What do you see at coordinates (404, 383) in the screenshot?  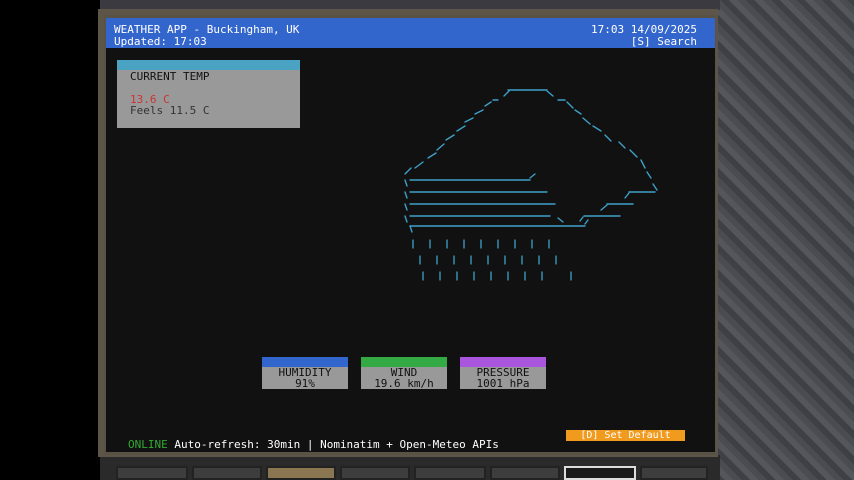 I see `wind-value: 19.6 km/h` at bounding box center [404, 383].